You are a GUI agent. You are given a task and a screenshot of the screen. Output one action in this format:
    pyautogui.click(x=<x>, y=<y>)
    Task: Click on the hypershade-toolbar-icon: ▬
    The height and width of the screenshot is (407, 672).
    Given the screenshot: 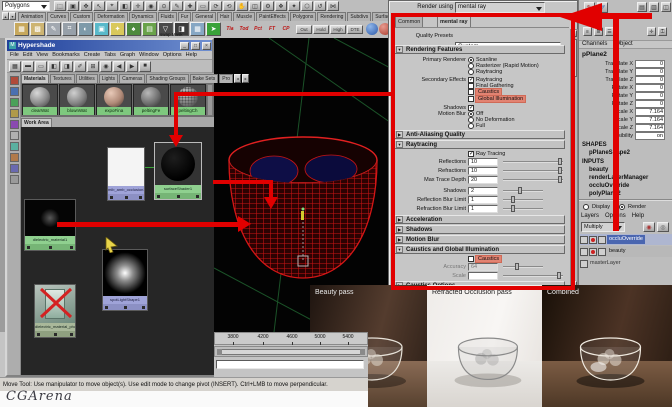 What is the action you would take?
    pyautogui.click(x=28, y=66)
    